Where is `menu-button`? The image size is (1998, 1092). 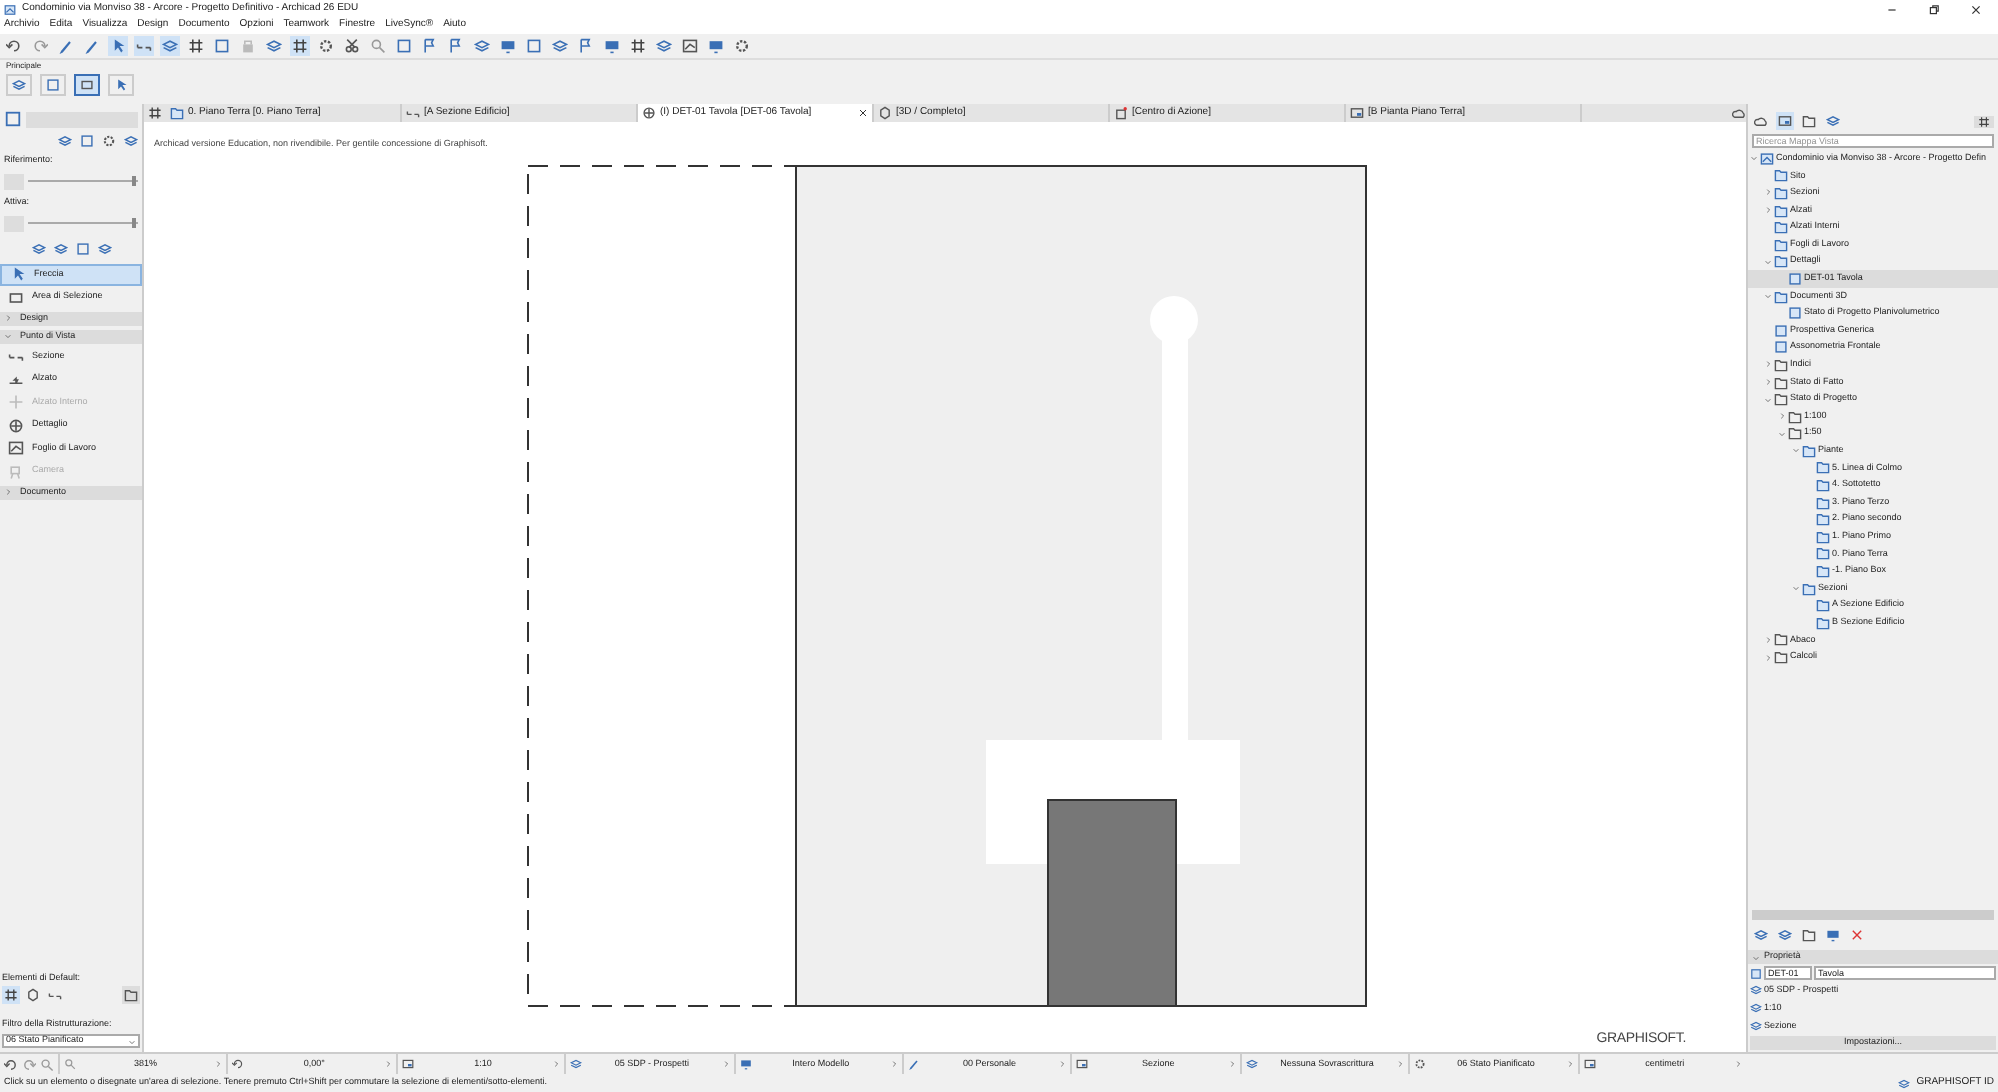
menu-button is located at coordinates (1984, 121).